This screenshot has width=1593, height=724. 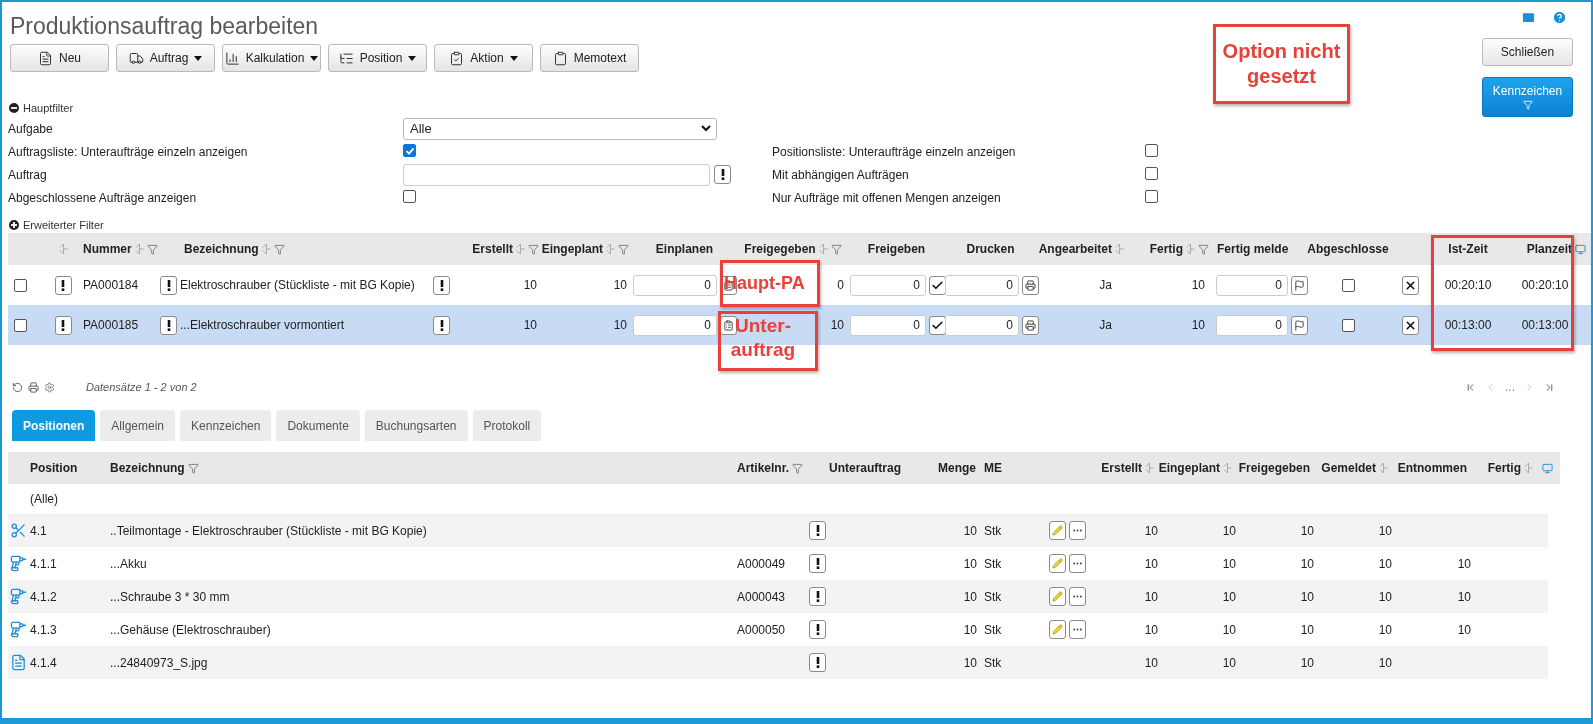 I want to click on column-header: Nummer, so click(x=120, y=249).